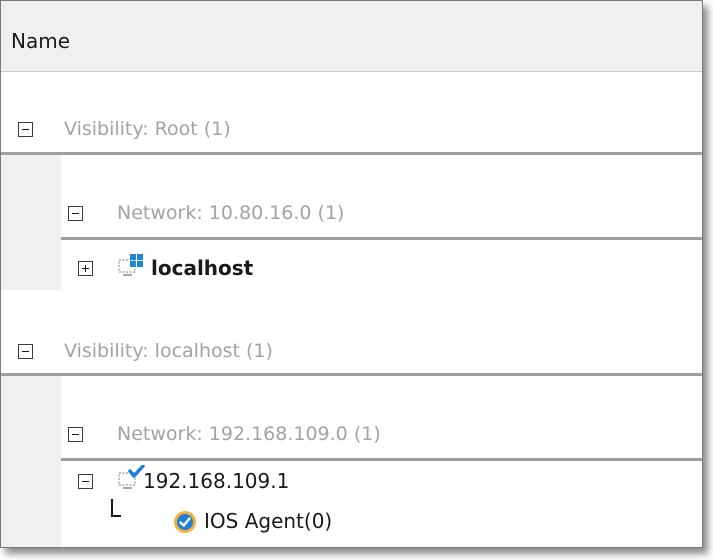 This screenshot has height=560, width=713. What do you see at coordinates (185, 522) in the screenshot?
I see `agent-check-icon` at bounding box center [185, 522].